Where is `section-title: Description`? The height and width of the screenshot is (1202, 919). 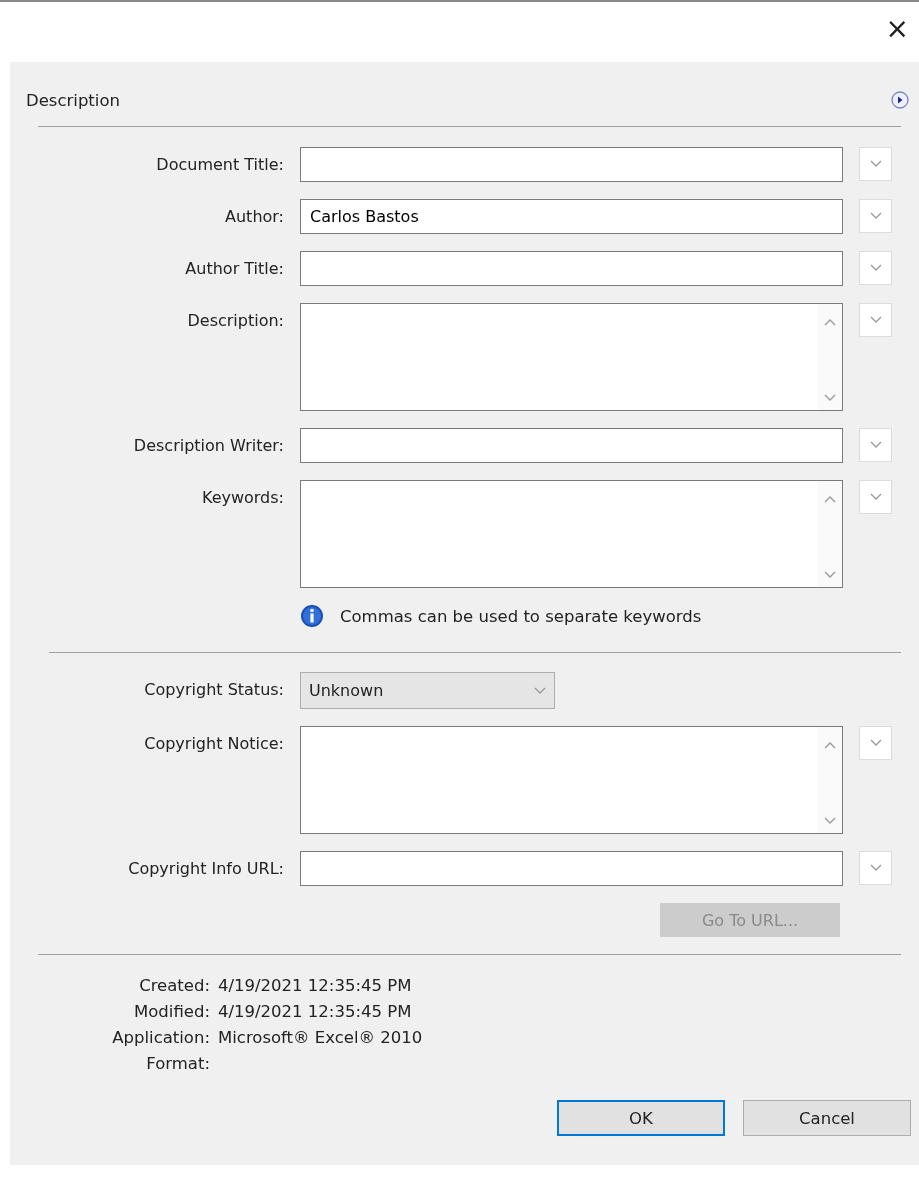 section-title: Description is located at coordinates (73, 100).